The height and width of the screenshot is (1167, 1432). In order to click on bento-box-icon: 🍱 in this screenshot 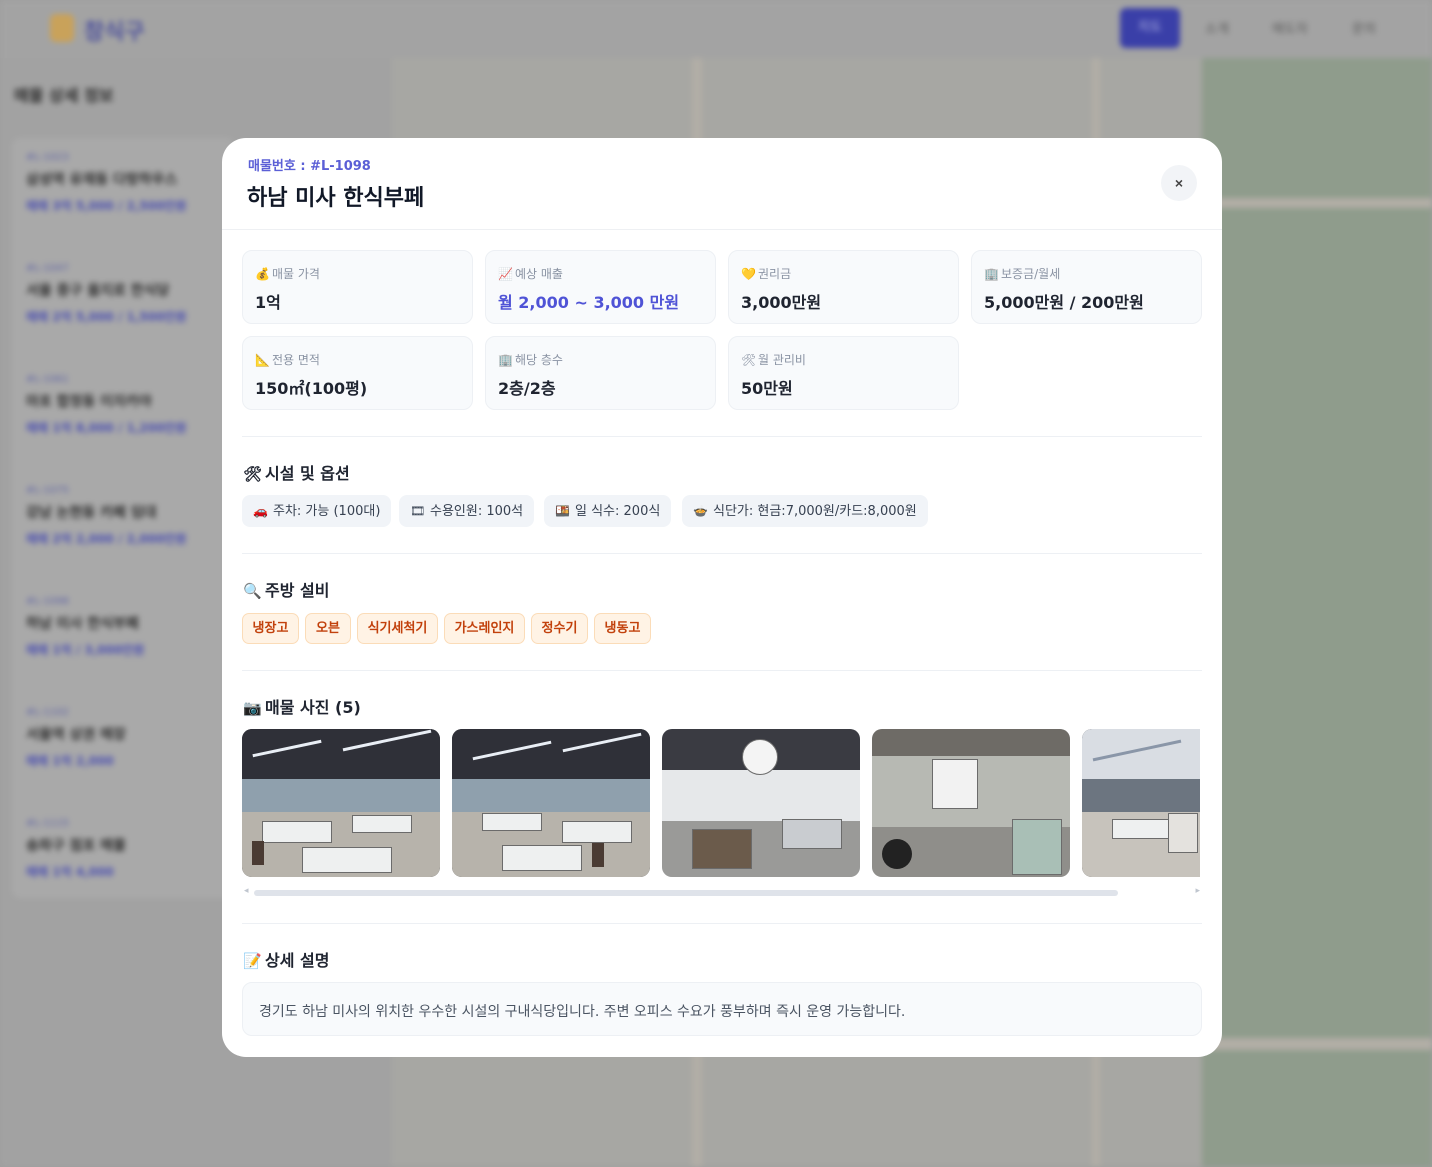, I will do `click(562, 511)`.